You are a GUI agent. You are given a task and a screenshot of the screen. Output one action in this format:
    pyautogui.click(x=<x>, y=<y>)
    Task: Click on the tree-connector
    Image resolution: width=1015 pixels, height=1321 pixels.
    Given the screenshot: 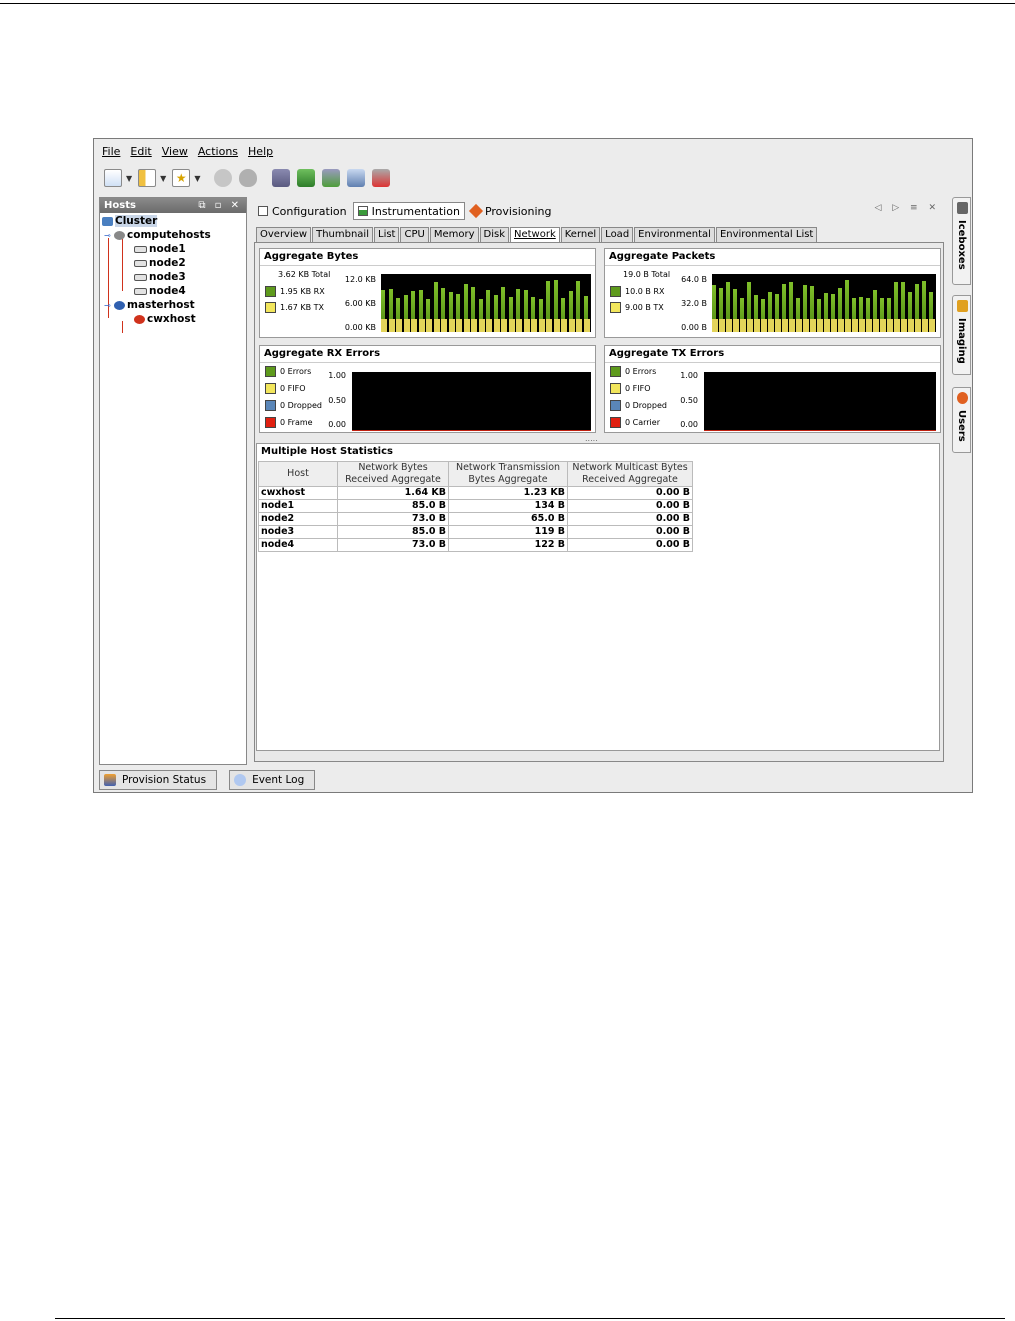 What is the action you would take?
    pyautogui.click(x=122, y=265)
    